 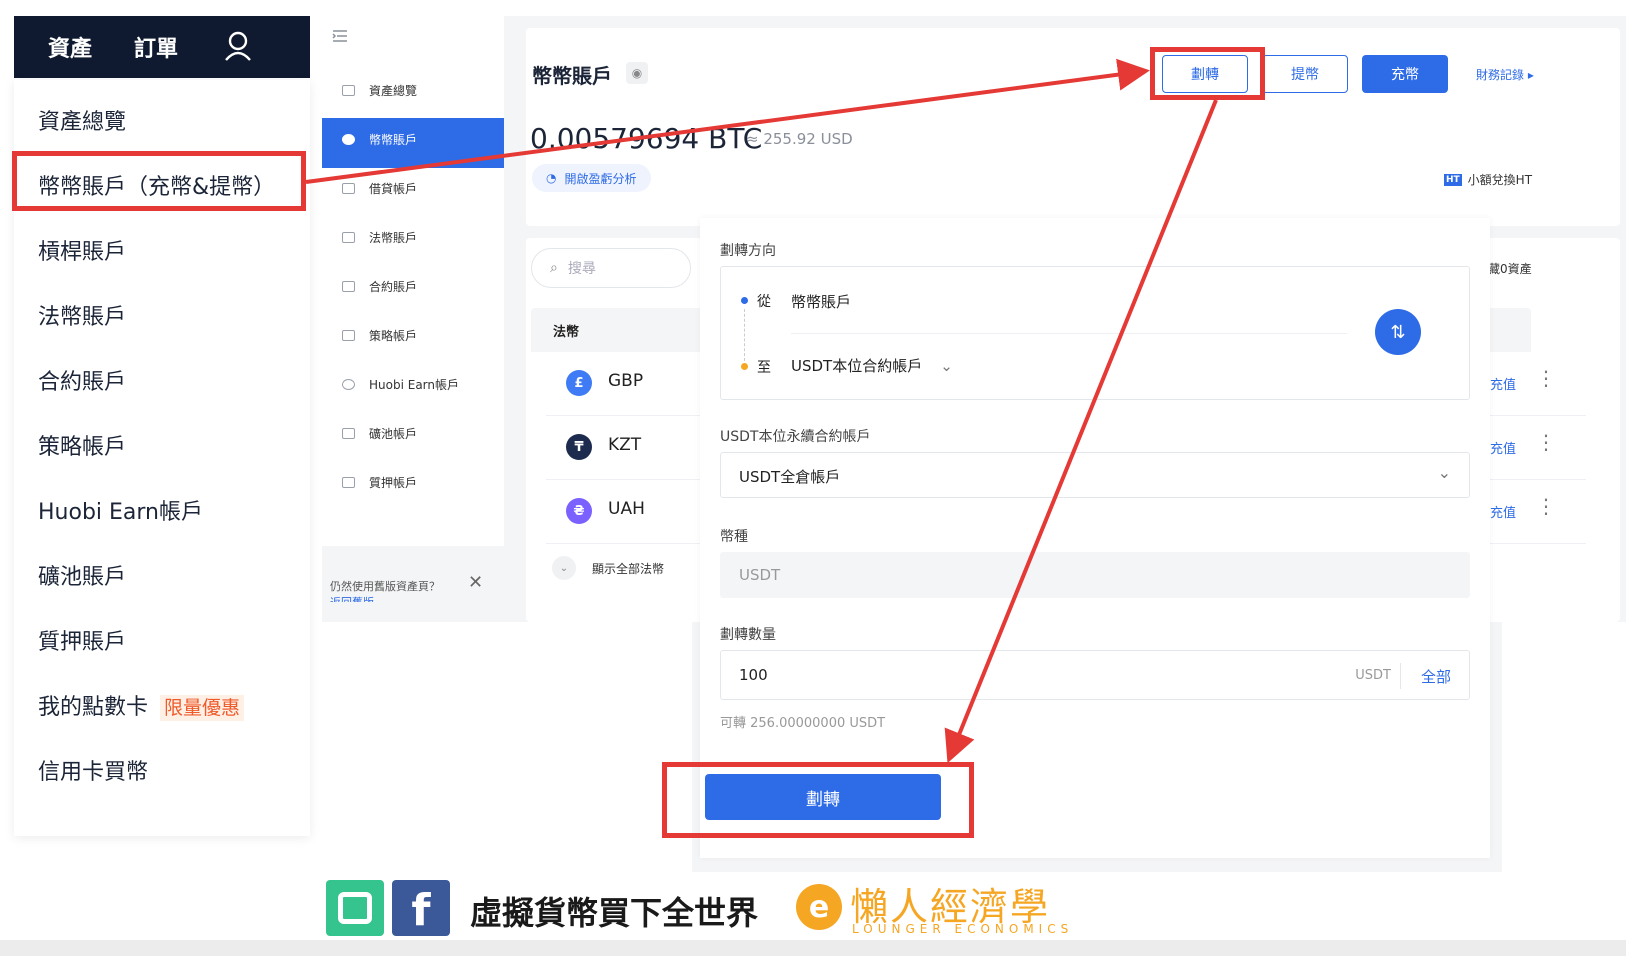 I want to click on arrow-to-submit, so click(x=1081, y=431).